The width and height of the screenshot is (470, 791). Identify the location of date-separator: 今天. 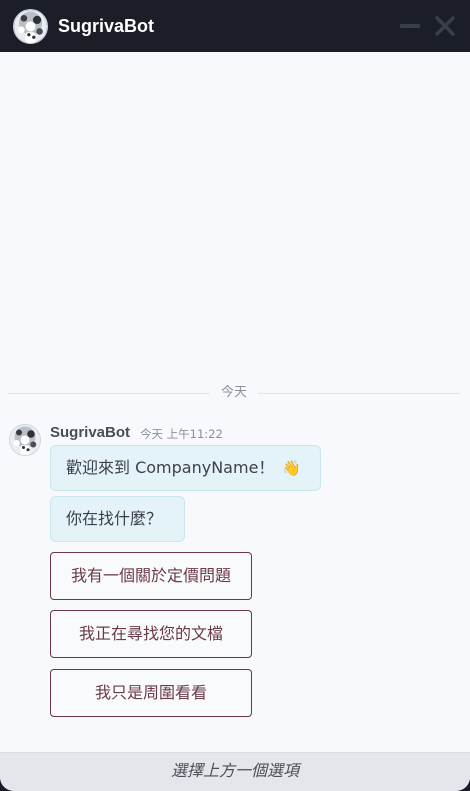
(234, 393).